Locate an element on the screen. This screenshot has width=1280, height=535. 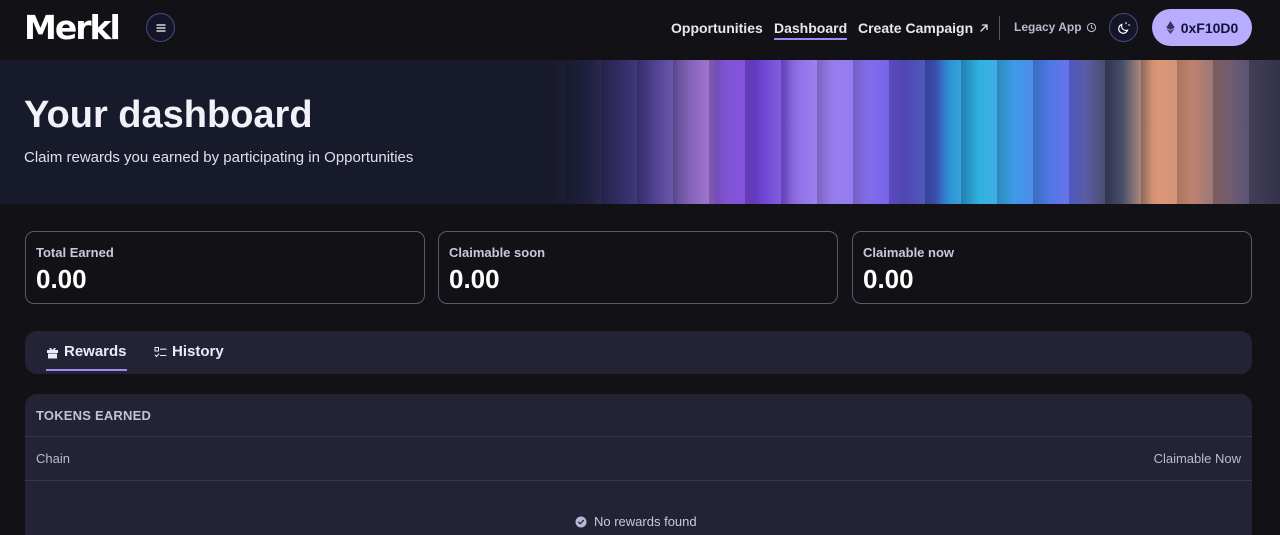
dashboard-tabs: Rewards History is located at coordinates (638, 352).